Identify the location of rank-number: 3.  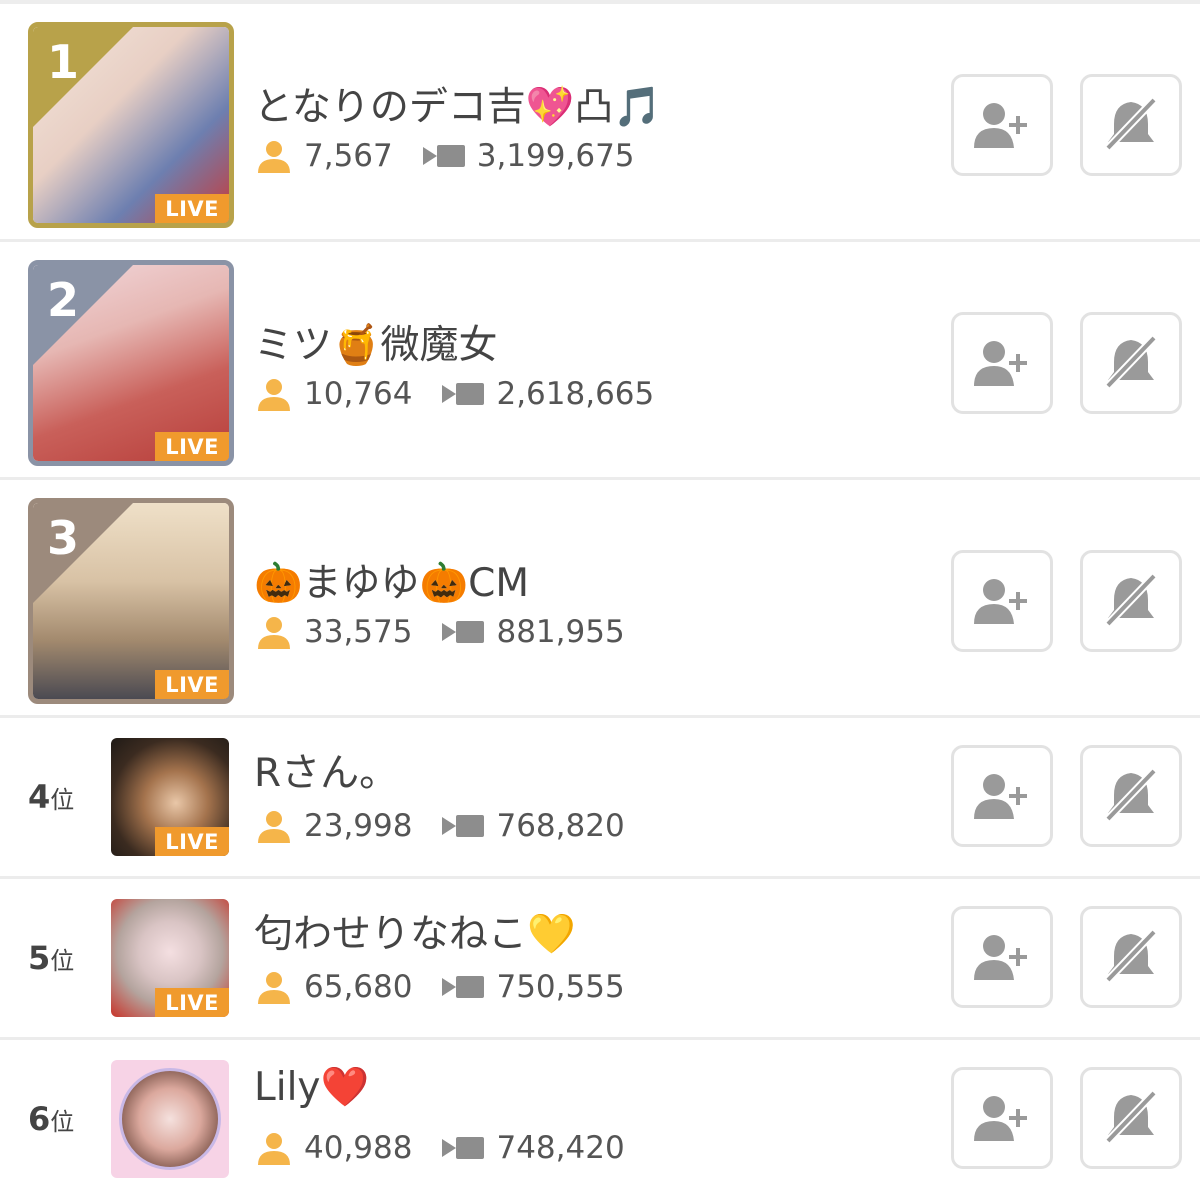
(63, 538).